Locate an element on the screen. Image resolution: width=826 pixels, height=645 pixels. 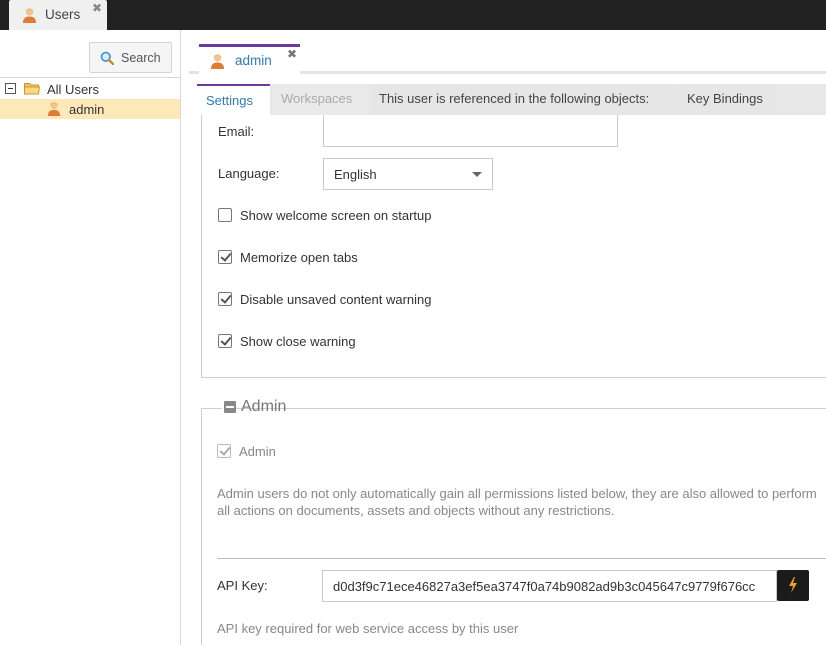
tab-users-label: Users is located at coordinates (63, 14).